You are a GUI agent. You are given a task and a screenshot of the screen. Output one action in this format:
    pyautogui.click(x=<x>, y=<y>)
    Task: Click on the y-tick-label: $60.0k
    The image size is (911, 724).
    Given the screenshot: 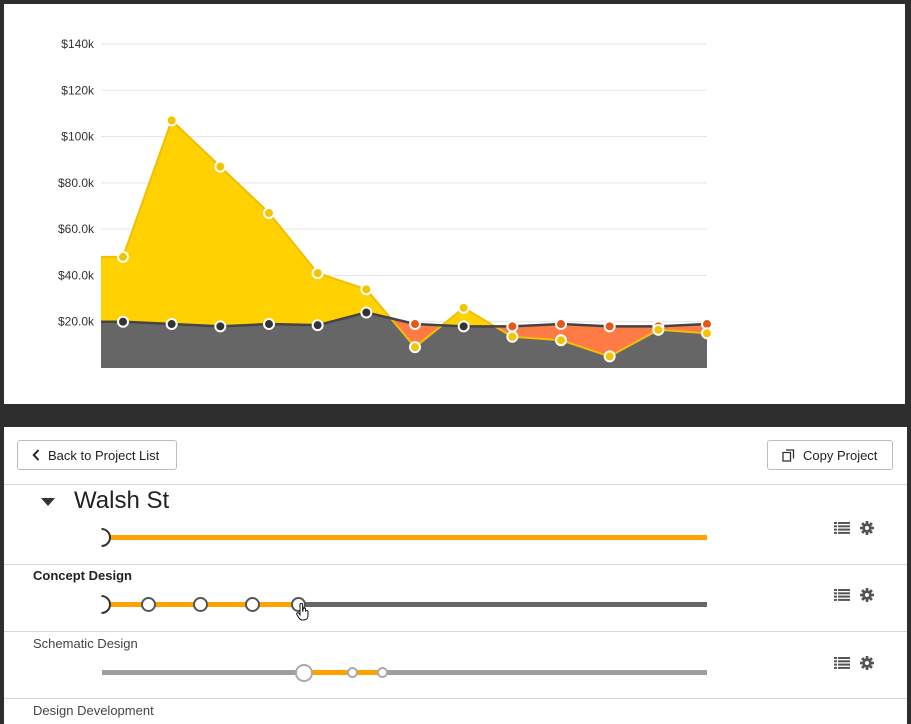 What is the action you would take?
    pyautogui.click(x=76, y=229)
    